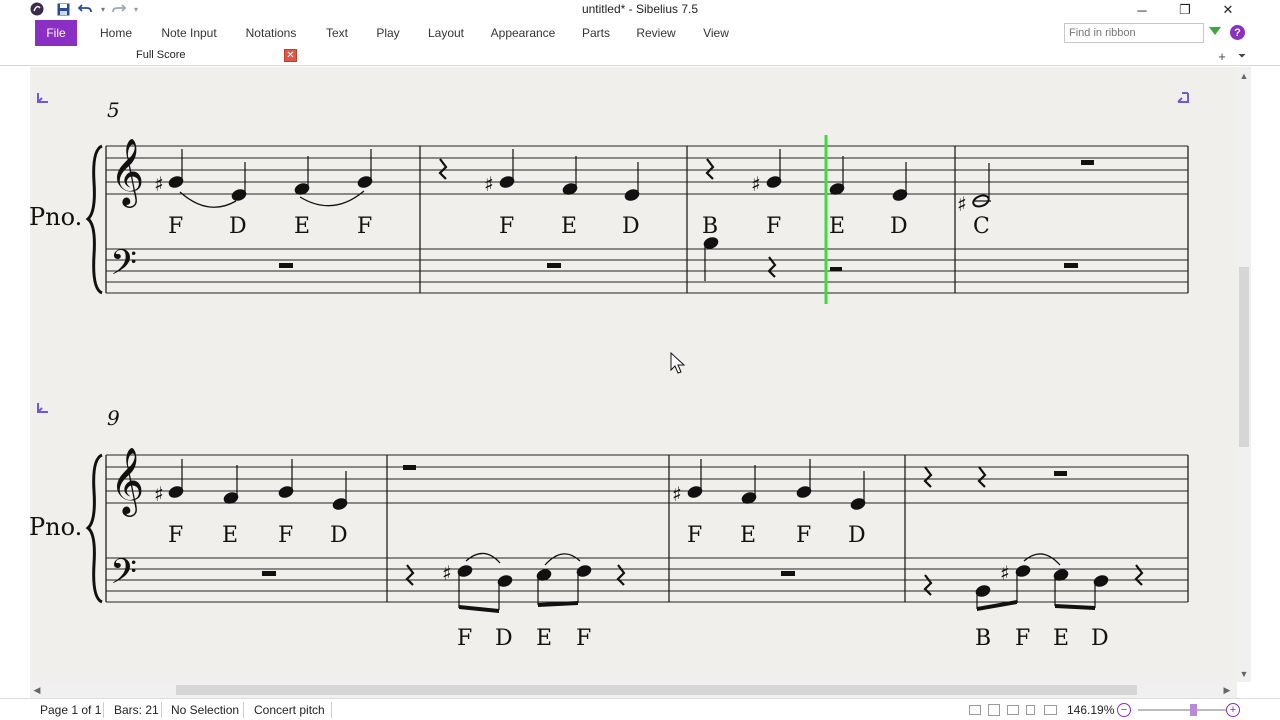 The width and height of the screenshot is (1280, 720). What do you see at coordinates (656, 33) in the screenshot?
I see `tab-review: Review` at bounding box center [656, 33].